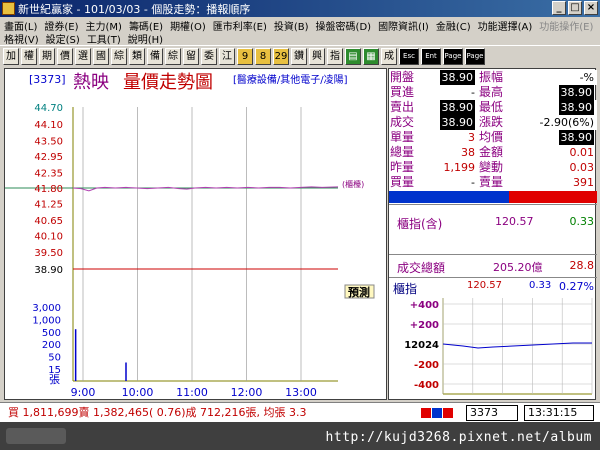  Describe the element at coordinates (137, 56) in the screenshot. I see `toolbar-button: 類` at that location.